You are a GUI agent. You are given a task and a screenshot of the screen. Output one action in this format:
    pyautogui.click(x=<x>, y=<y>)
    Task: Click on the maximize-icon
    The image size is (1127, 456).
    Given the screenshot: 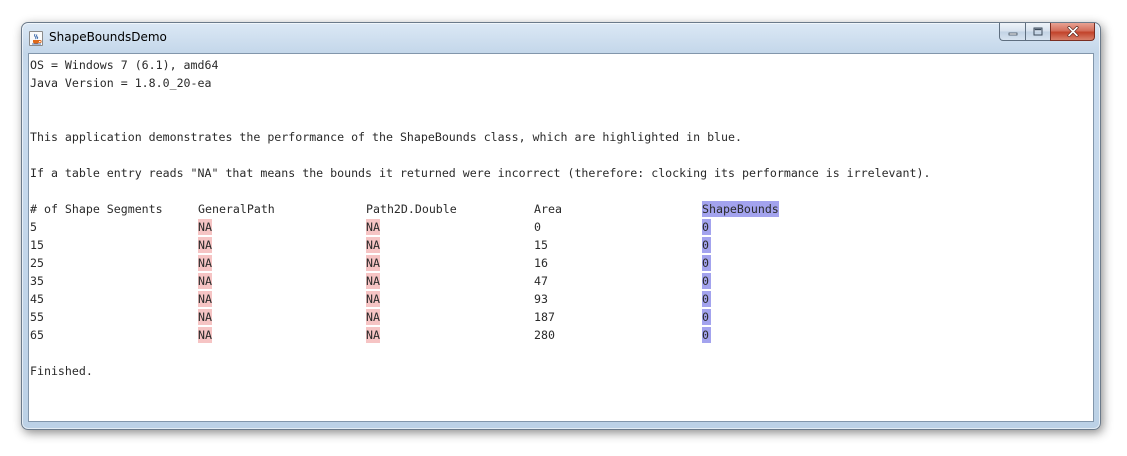 What is the action you would take?
    pyautogui.click(x=1038, y=31)
    